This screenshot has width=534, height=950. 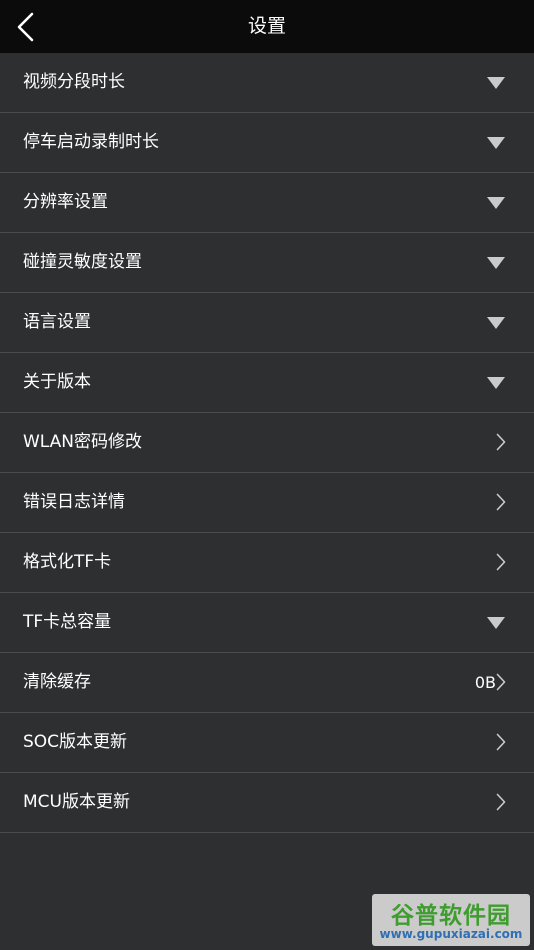 What do you see at coordinates (485, 682) in the screenshot?
I see `cache-size-value: 0B` at bounding box center [485, 682].